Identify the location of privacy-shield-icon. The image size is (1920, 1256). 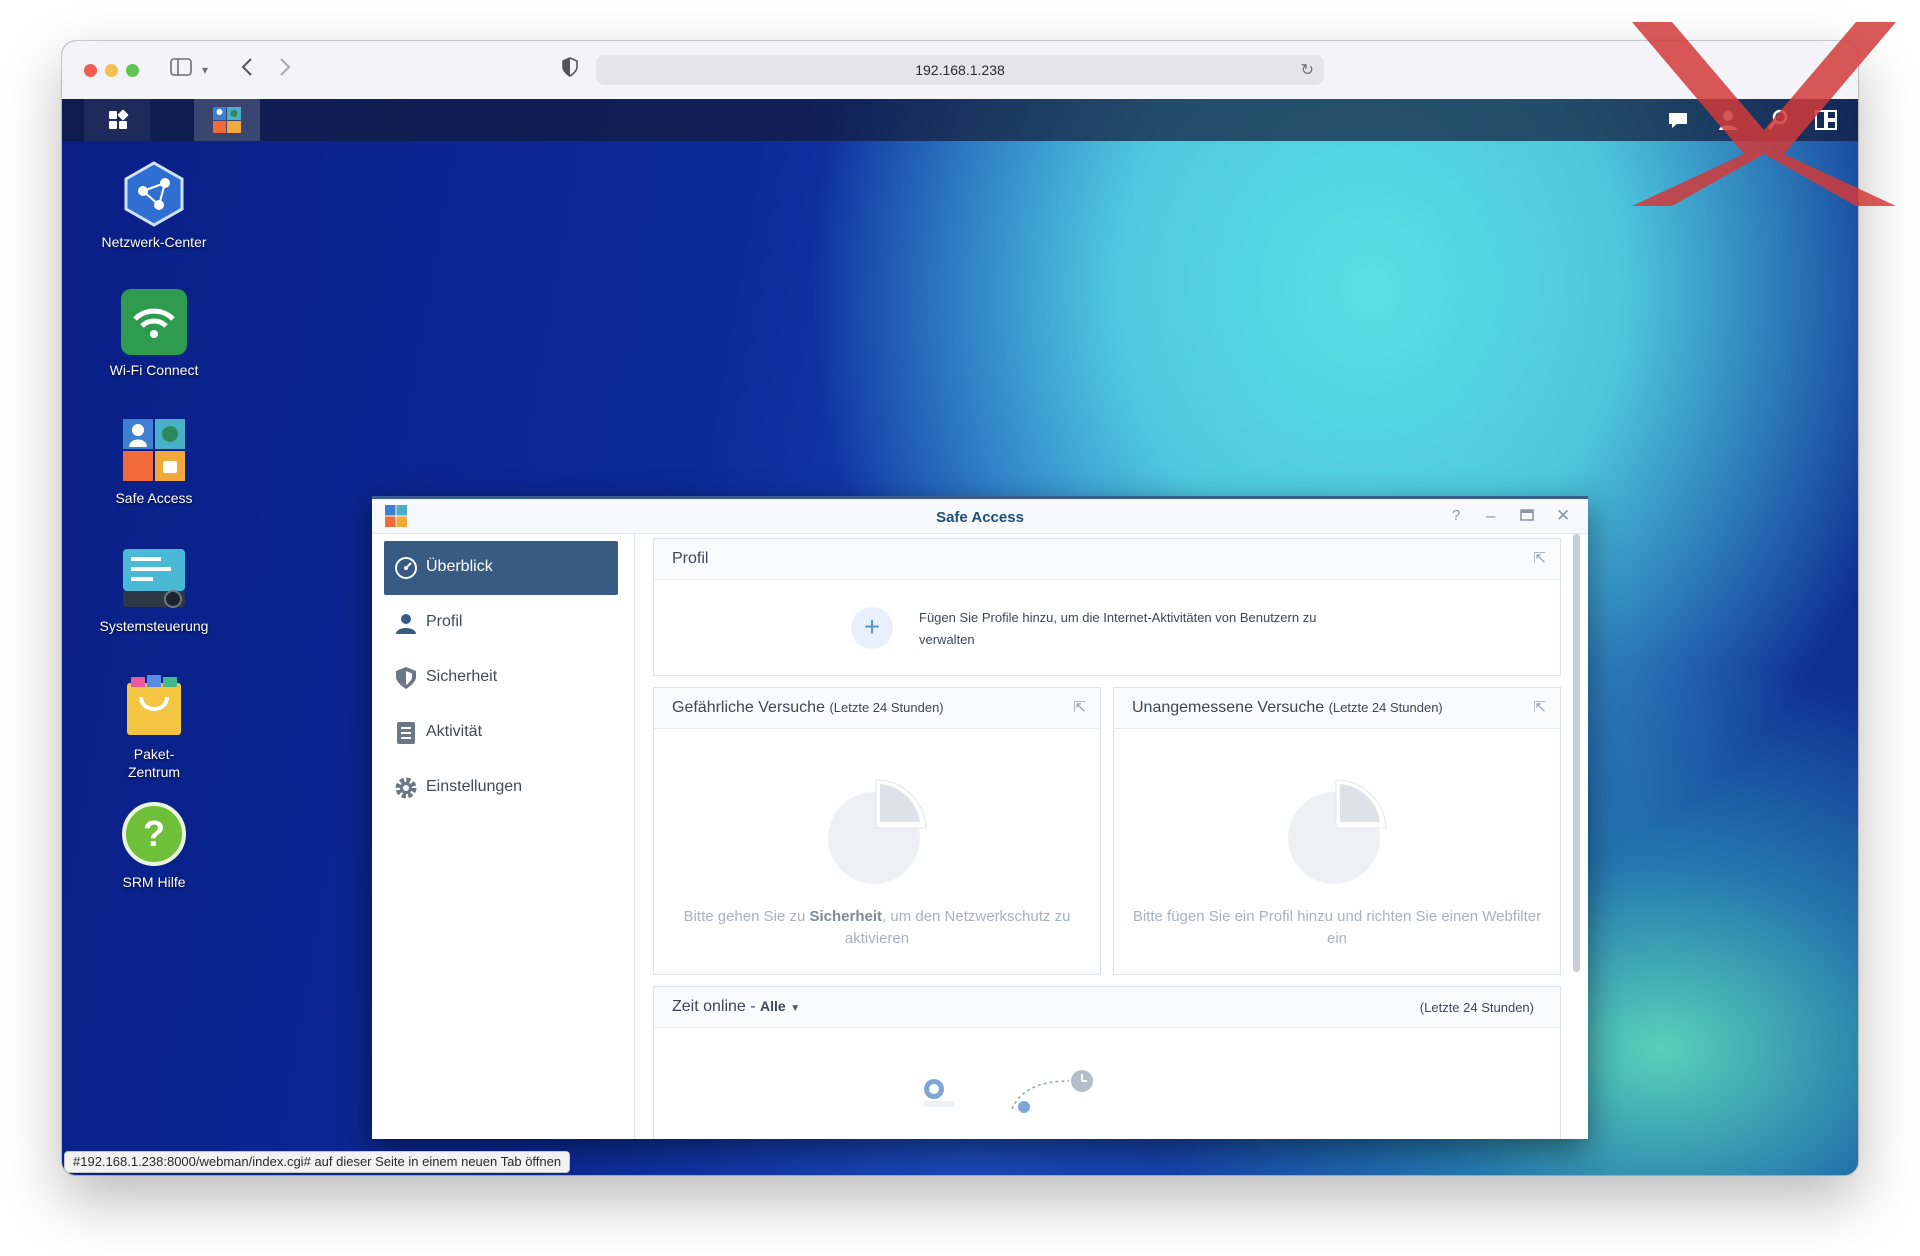
(570, 70).